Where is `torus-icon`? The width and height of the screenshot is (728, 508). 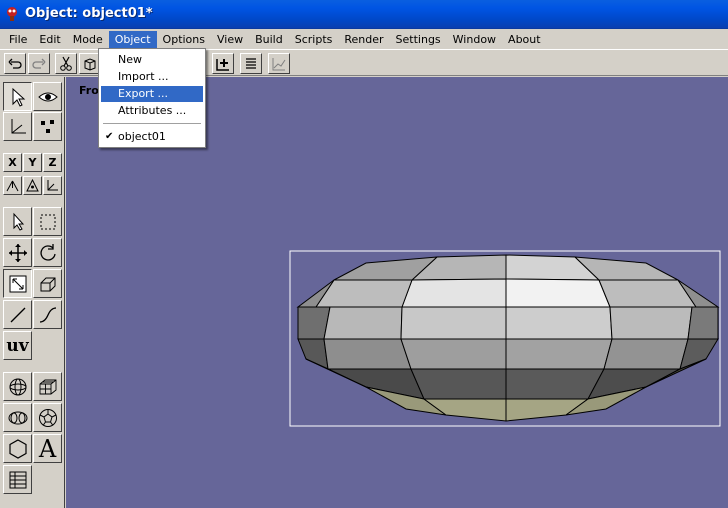 torus-icon is located at coordinates (17, 417).